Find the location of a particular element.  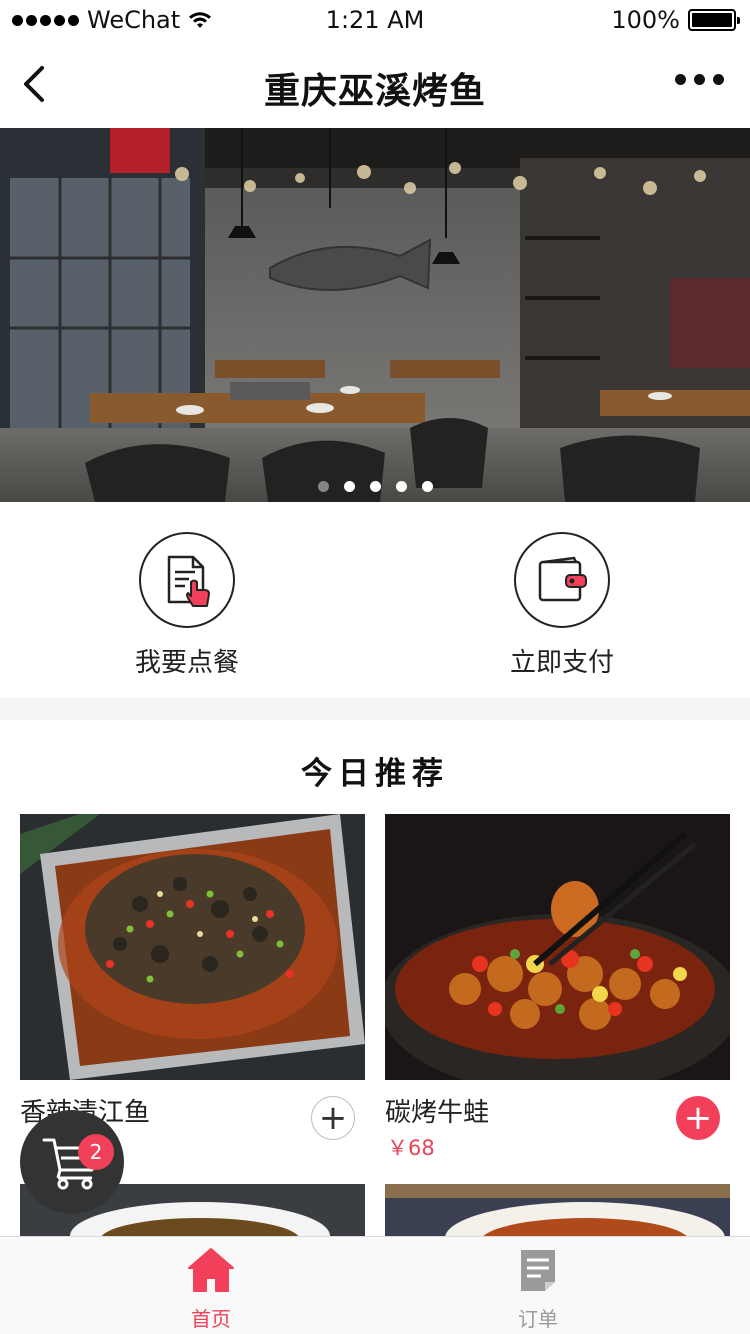

tab-home: 首页 is located at coordinates (211, 1289).